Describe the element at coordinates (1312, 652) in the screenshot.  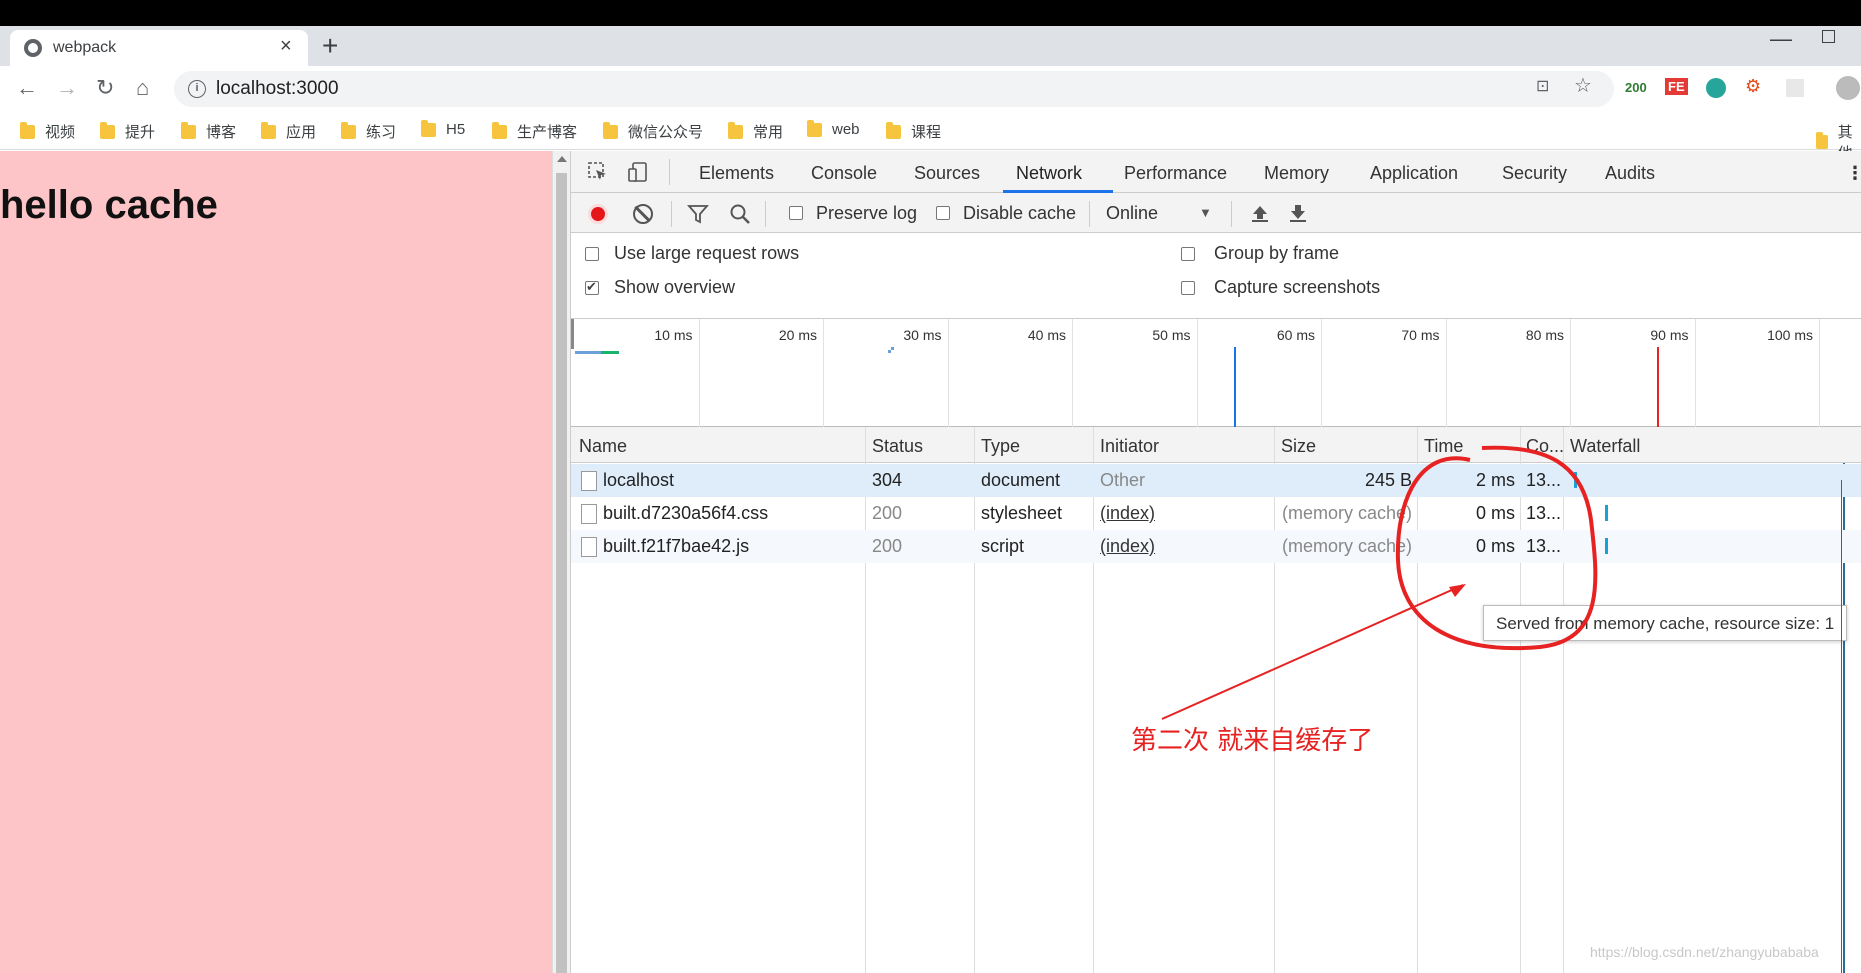
I see `annotation-arrow-line` at that location.